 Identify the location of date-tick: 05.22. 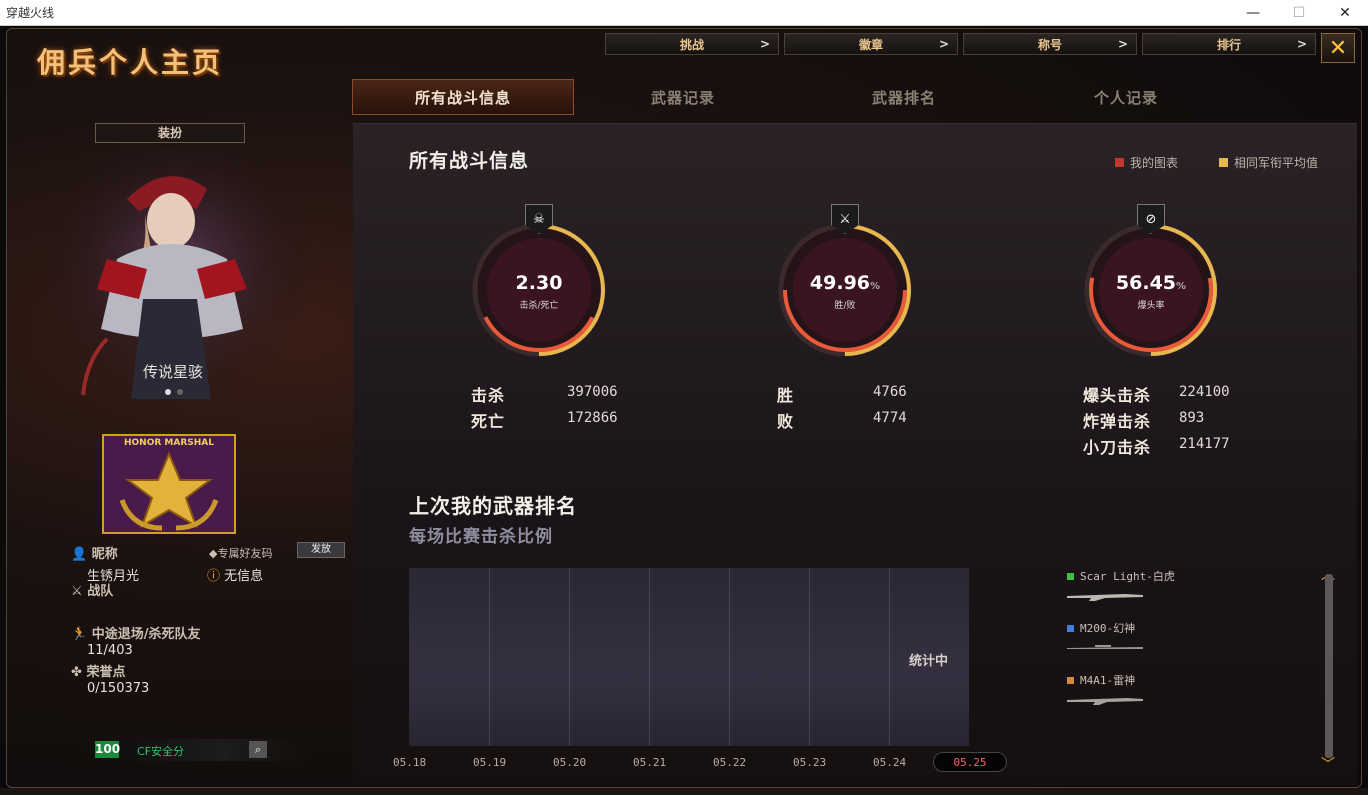
(729, 762).